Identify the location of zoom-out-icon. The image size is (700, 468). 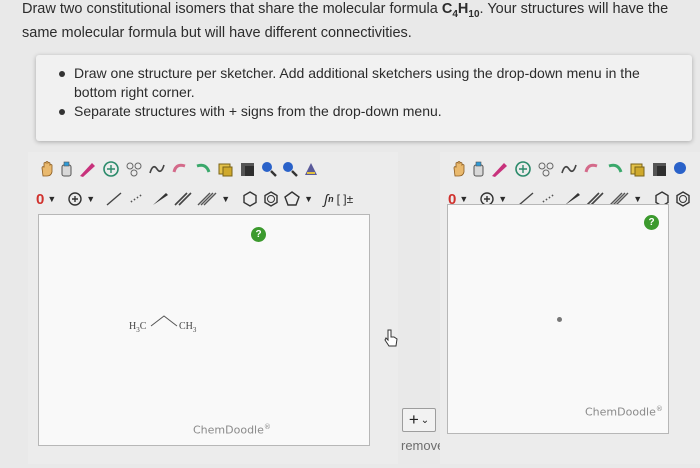
(290, 169).